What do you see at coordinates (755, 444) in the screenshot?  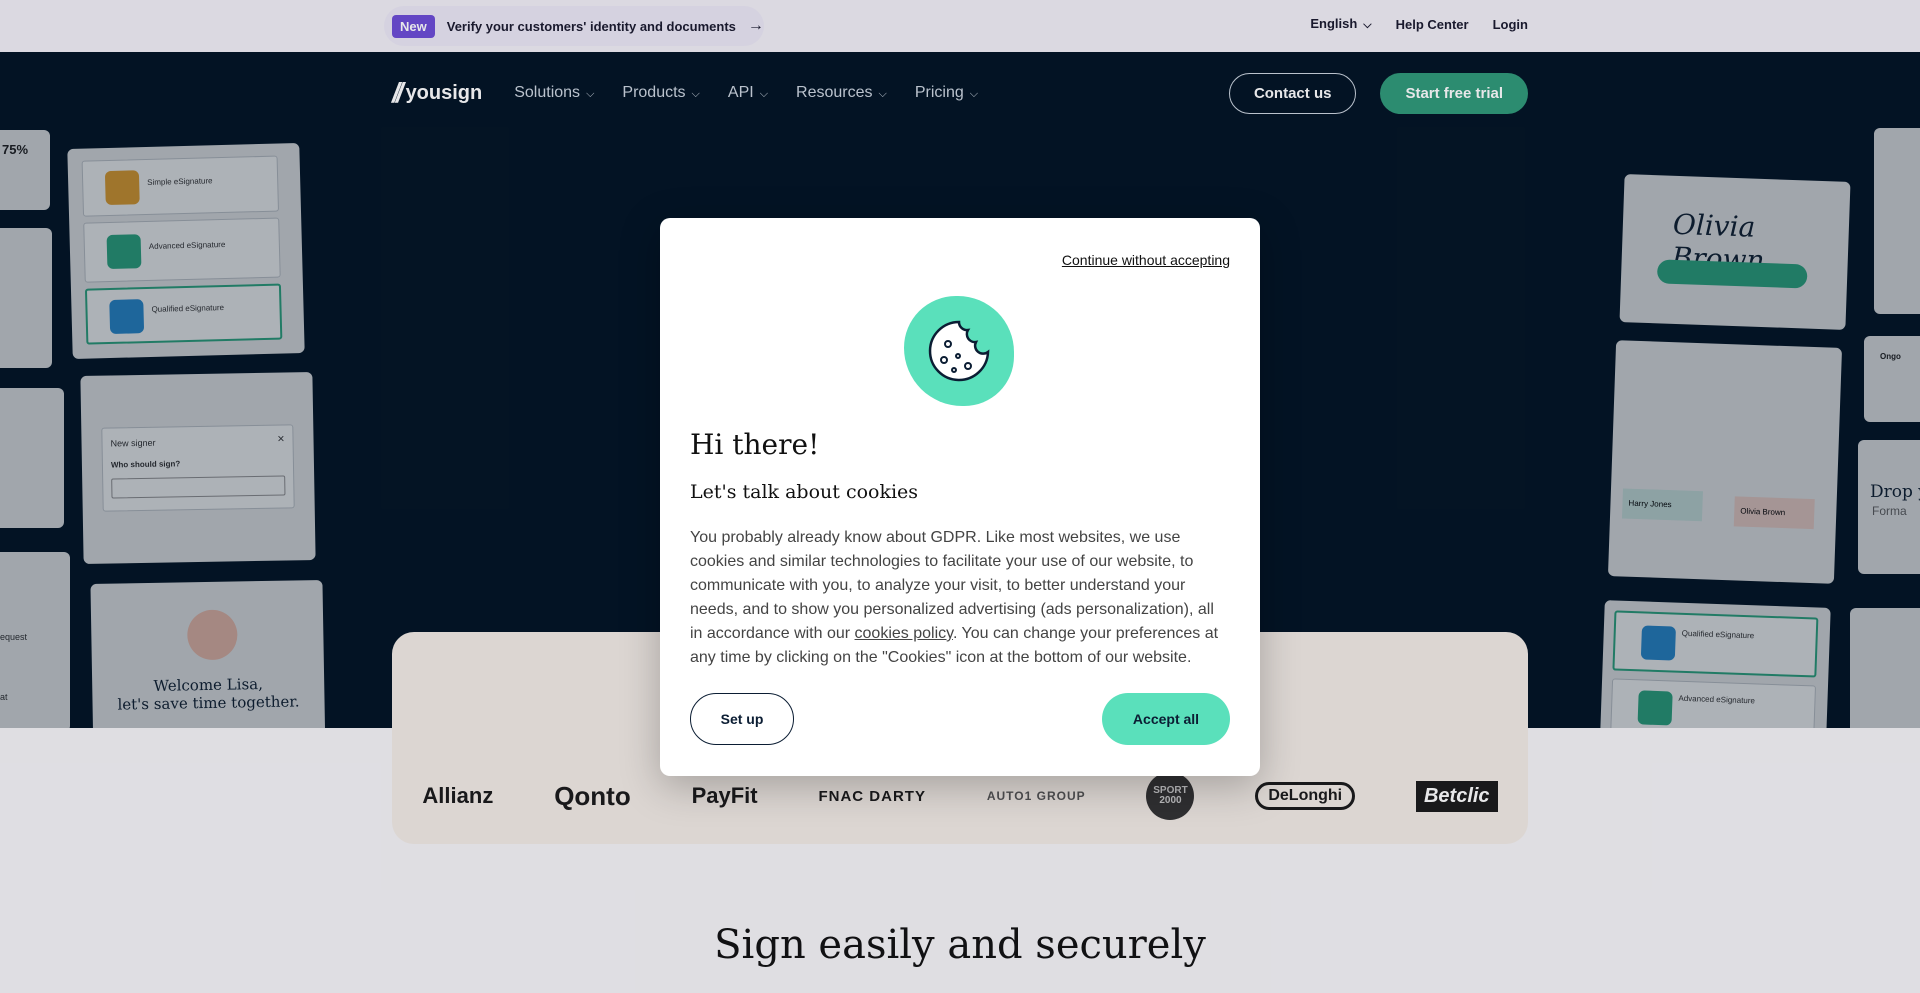 I see `modal-title: Hi there!` at bounding box center [755, 444].